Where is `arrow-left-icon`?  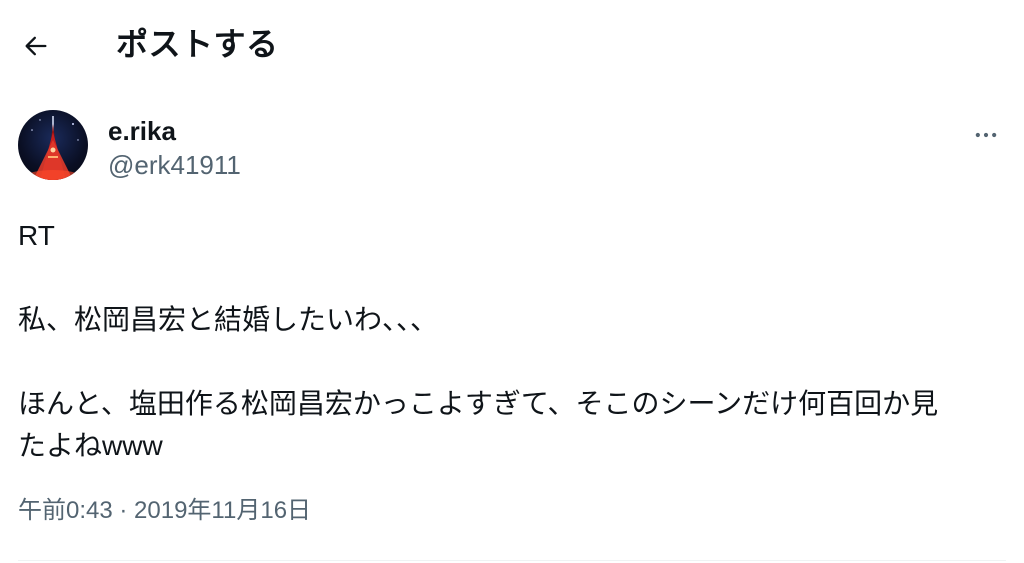 arrow-left-icon is located at coordinates (36, 46).